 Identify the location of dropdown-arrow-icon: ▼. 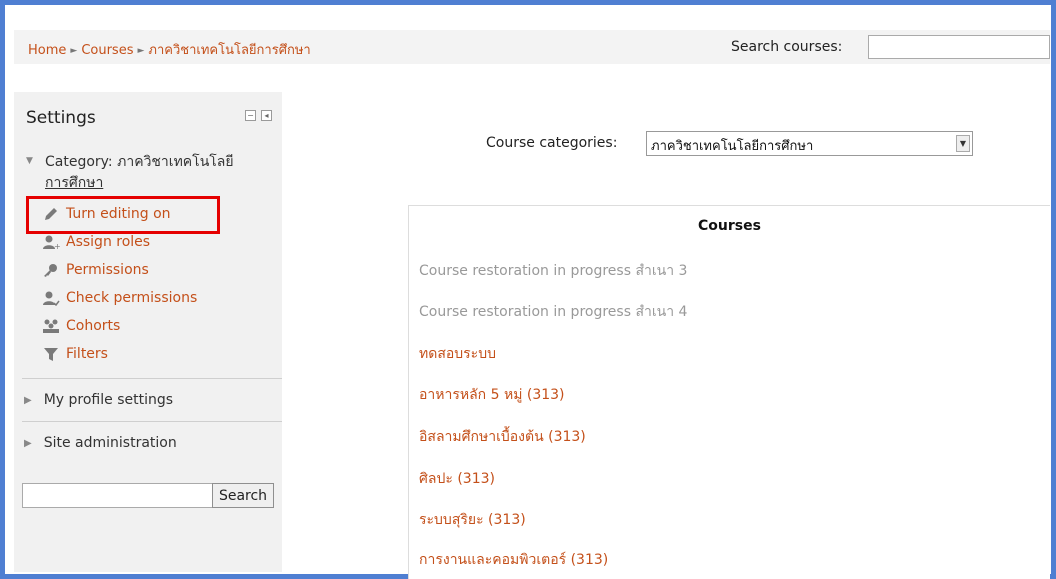
(963, 143).